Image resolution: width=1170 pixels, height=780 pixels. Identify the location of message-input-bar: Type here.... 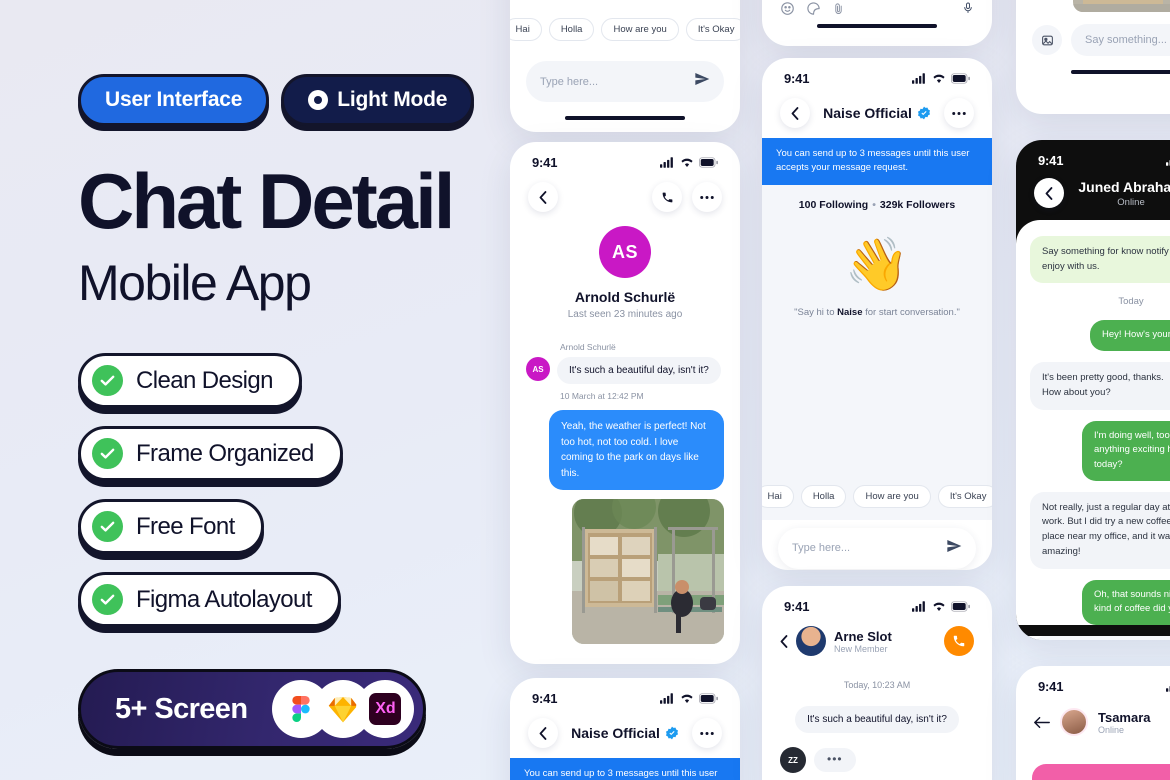
(877, 545).